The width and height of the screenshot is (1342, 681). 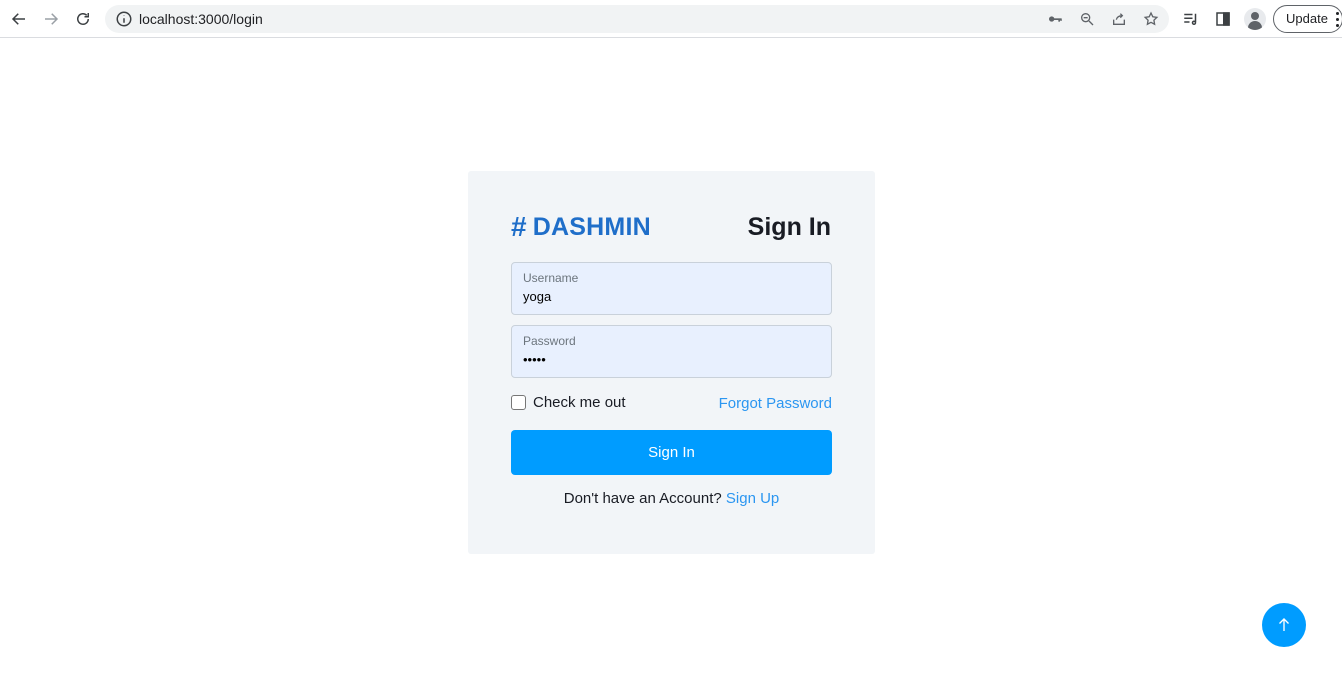 I want to click on remember-checkbox, so click(x=518, y=402).